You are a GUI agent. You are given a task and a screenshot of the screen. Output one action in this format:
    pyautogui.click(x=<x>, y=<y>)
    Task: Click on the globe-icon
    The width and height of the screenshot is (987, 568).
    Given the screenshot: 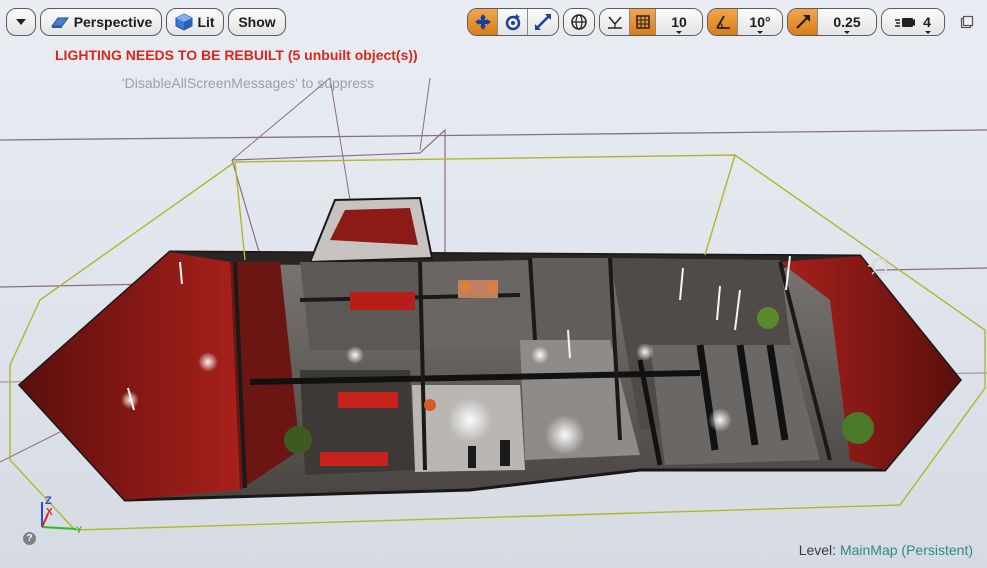 What is the action you would take?
    pyautogui.click(x=579, y=22)
    